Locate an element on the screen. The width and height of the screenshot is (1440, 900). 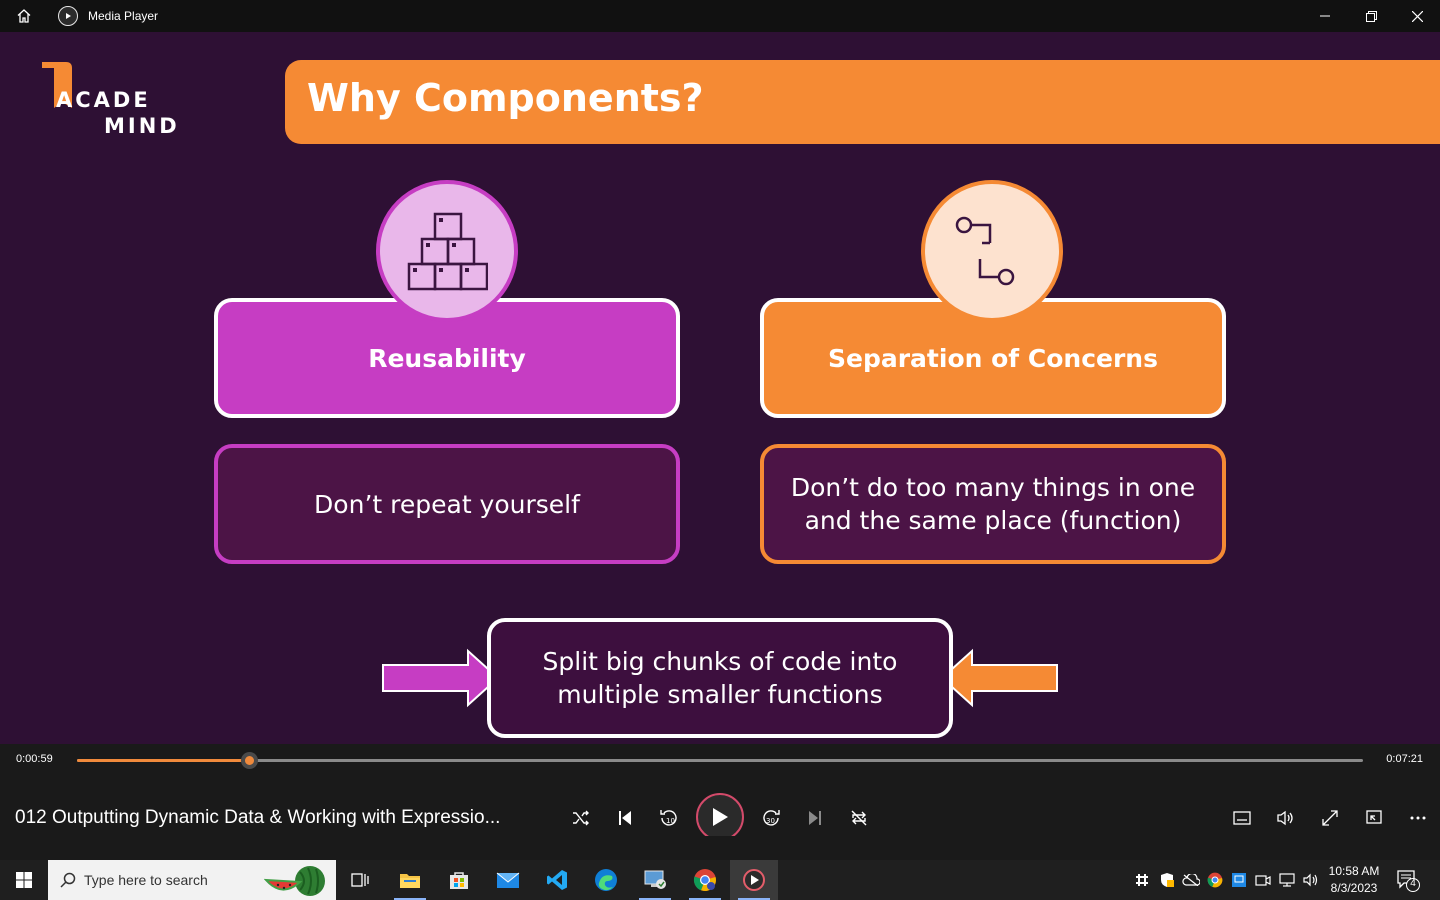
captions-icon is located at coordinates (1242, 818).